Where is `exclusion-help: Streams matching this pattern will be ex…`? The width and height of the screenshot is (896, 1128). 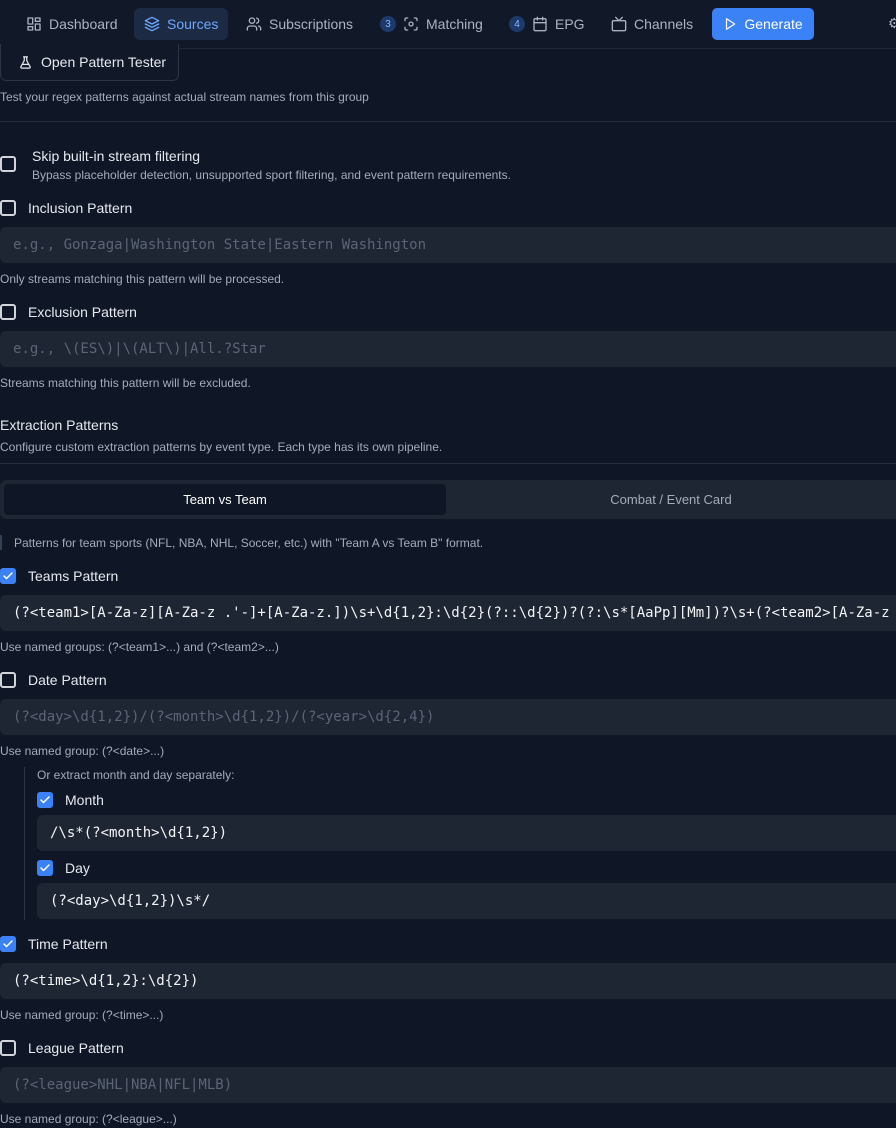
exclusion-help: Streams matching this pattern will be ex… is located at coordinates (125, 383).